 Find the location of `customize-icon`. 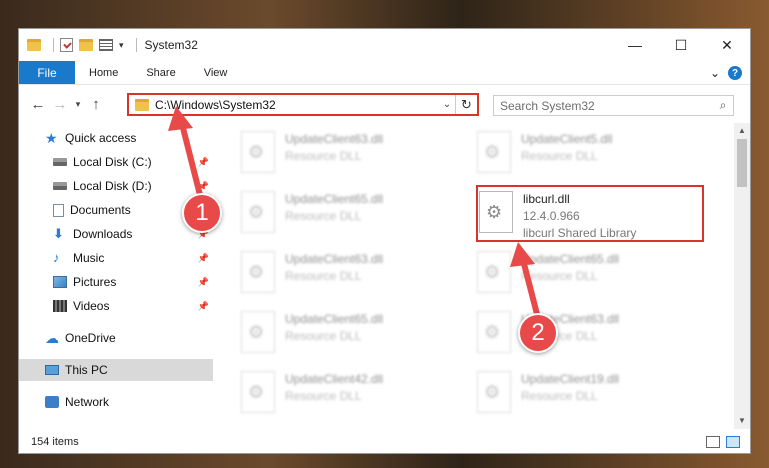

customize-icon is located at coordinates (106, 45).